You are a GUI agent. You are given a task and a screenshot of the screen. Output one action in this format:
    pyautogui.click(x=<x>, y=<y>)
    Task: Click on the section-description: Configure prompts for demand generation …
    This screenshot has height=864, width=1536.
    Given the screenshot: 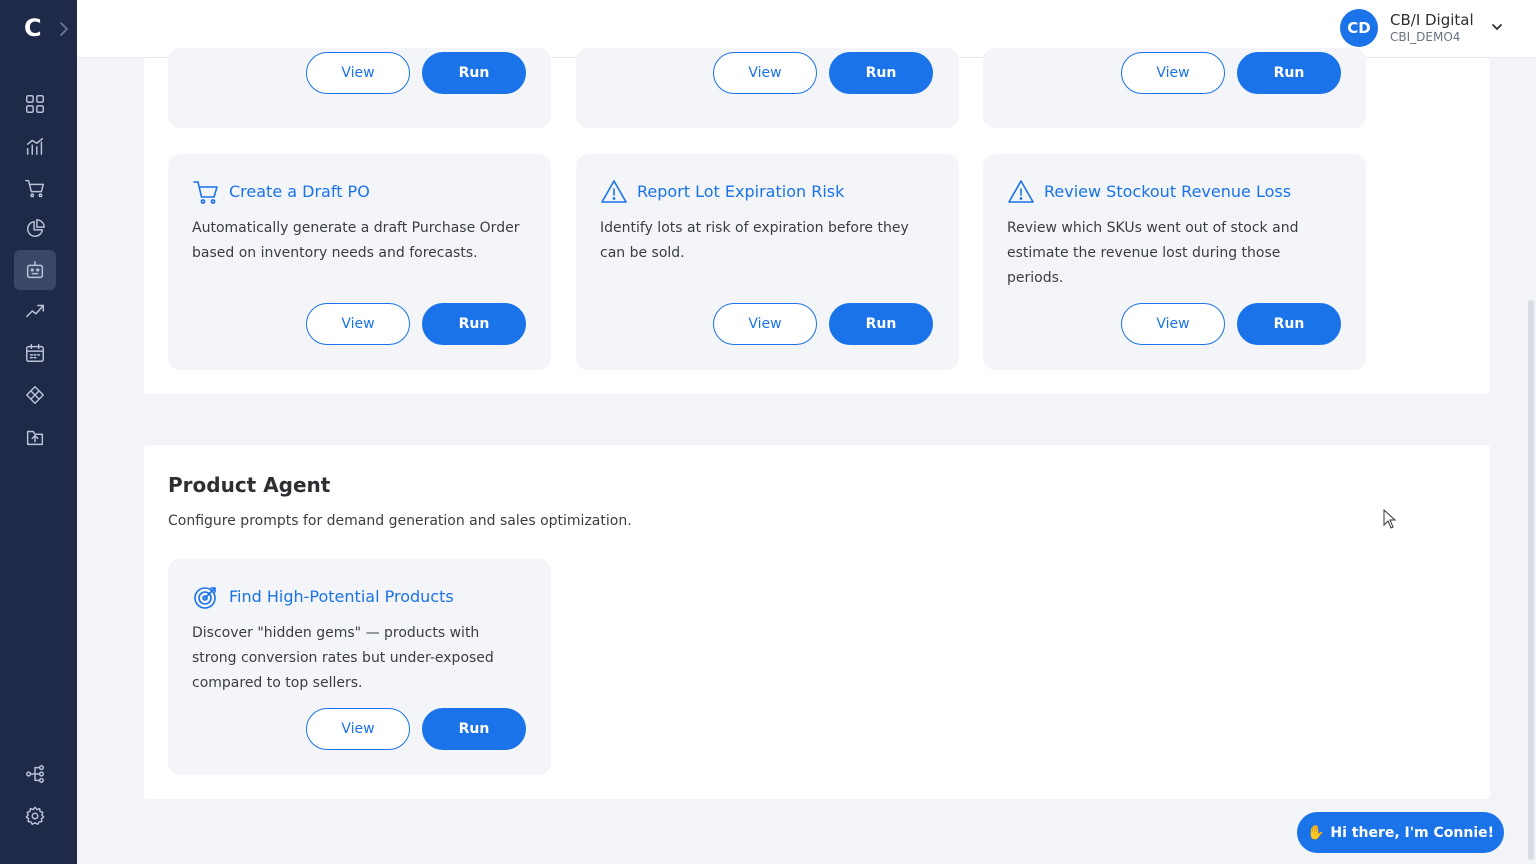 What is the action you would take?
    pyautogui.click(x=400, y=521)
    